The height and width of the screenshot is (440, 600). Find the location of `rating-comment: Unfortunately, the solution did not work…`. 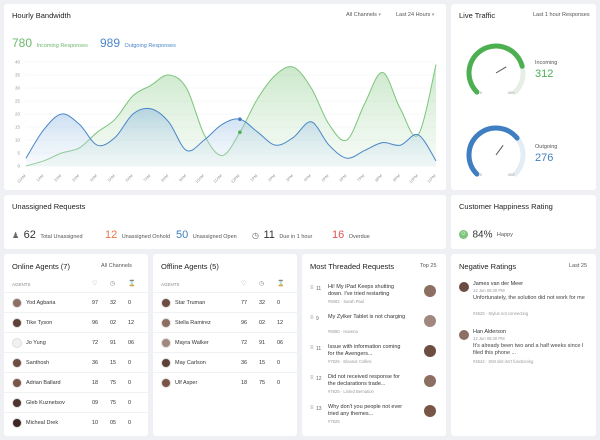

rating-comment: Unfortunately, the solution did not work… is located at coordinates (529, 298).